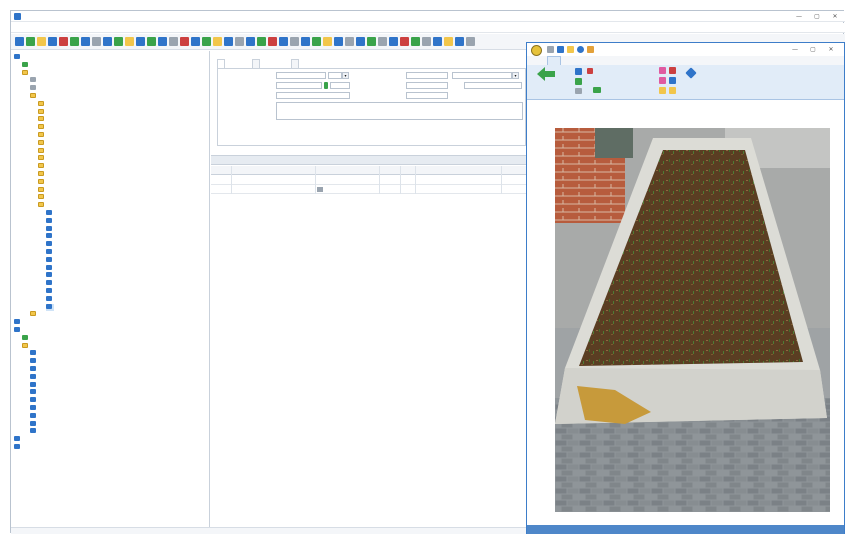 Image resolution: width=847 pixels, height=534 pixels. Describe the element at coordinates (335, 75) in the screenshot. I see `unit1-field` at that location.